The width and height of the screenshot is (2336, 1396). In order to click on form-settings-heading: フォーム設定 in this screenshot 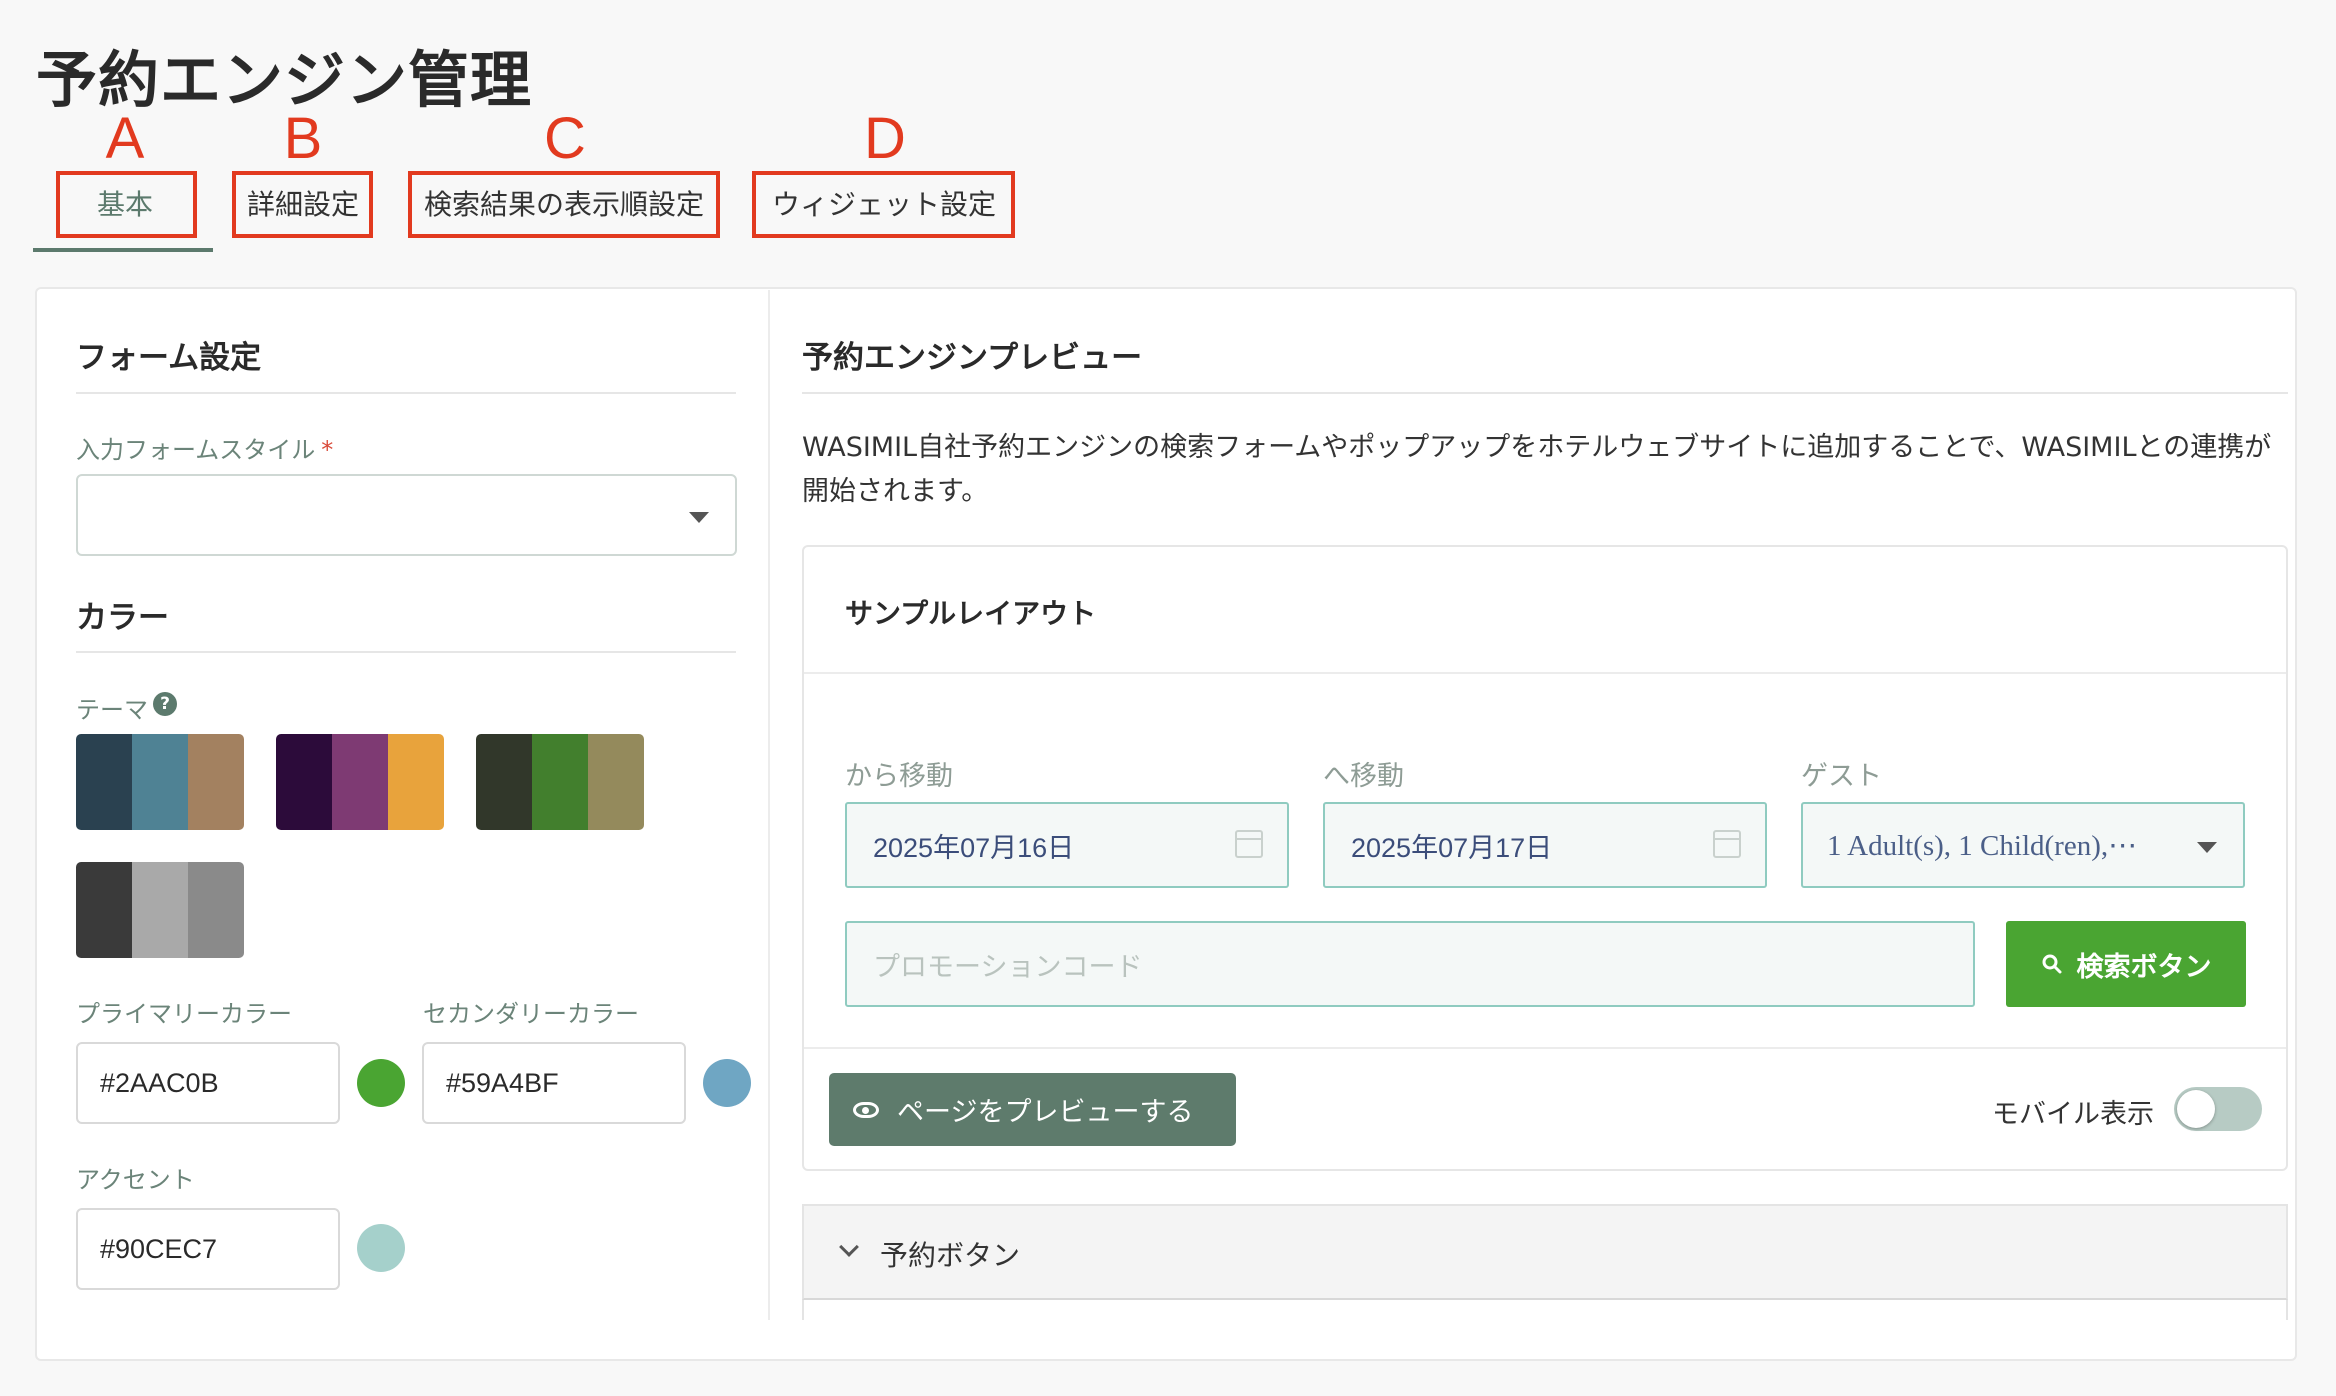, I will do `click(169, 358)`.